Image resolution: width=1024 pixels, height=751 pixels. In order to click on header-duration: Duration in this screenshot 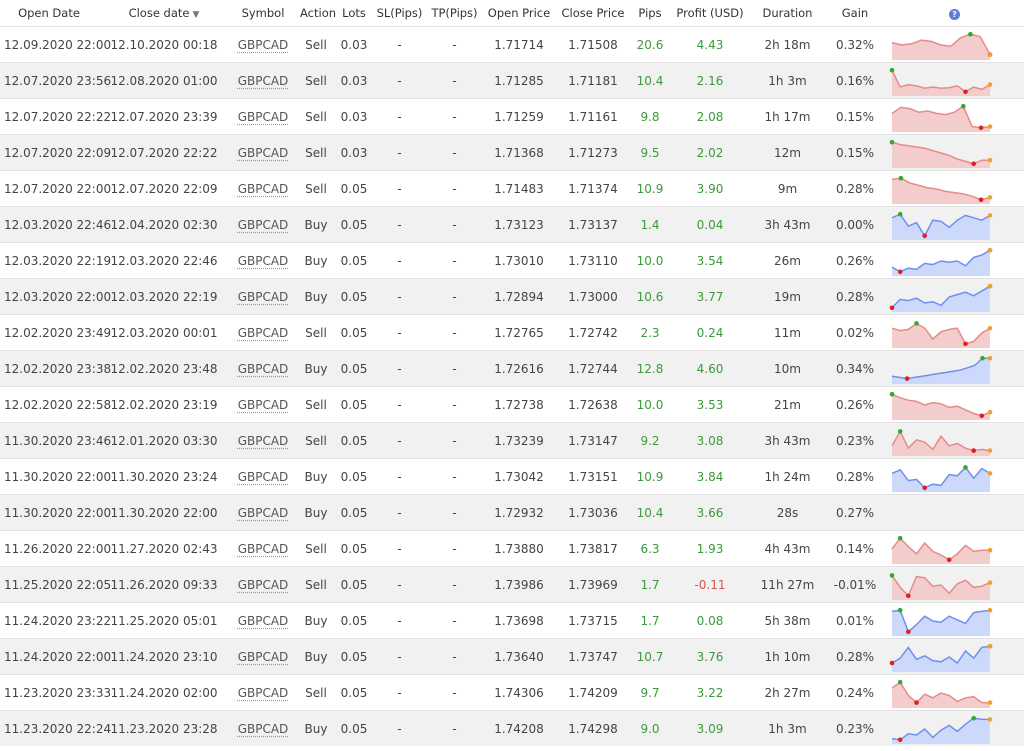, I will do `click(787, 13)`.